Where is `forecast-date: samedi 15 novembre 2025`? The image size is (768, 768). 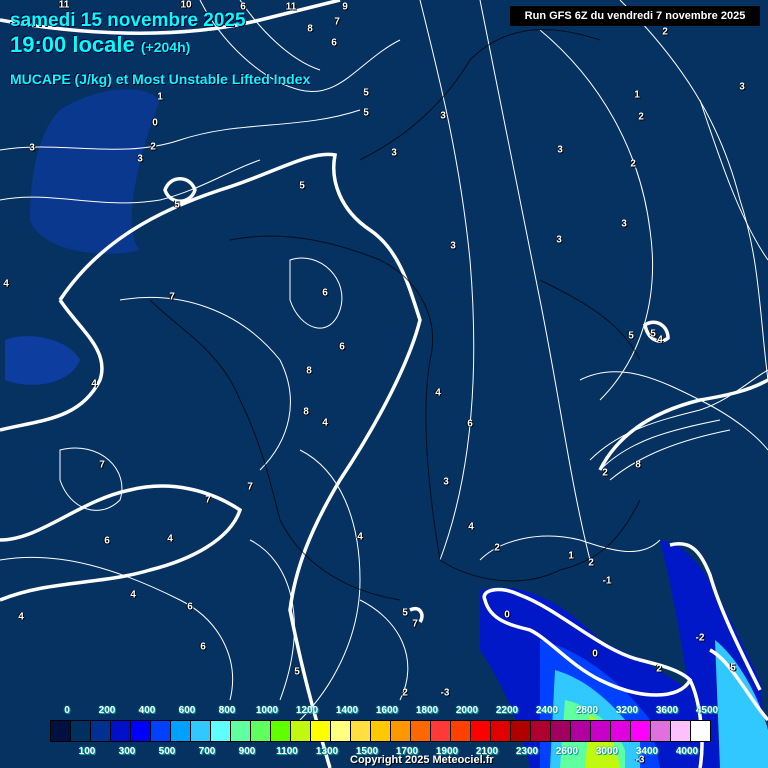
forecast-date: samedi 15 novembre 2025 is located at coordinates (128, 20).